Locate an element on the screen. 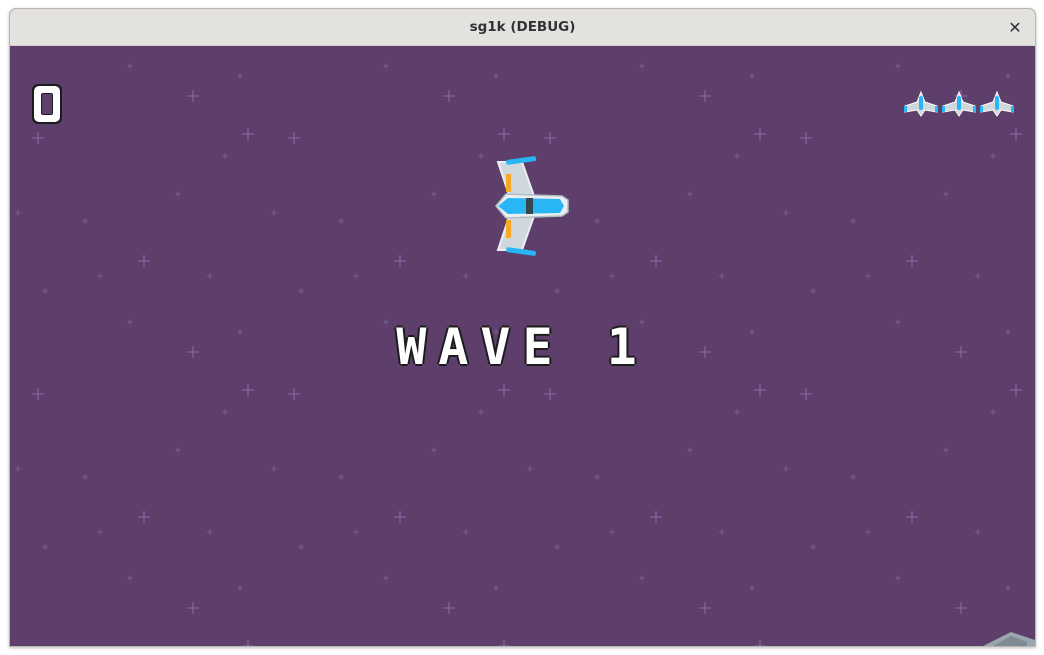 The width and height of the screenshot is (1044, 655). wave-banner: WAVE 1 is located at coordinates (522, 347).